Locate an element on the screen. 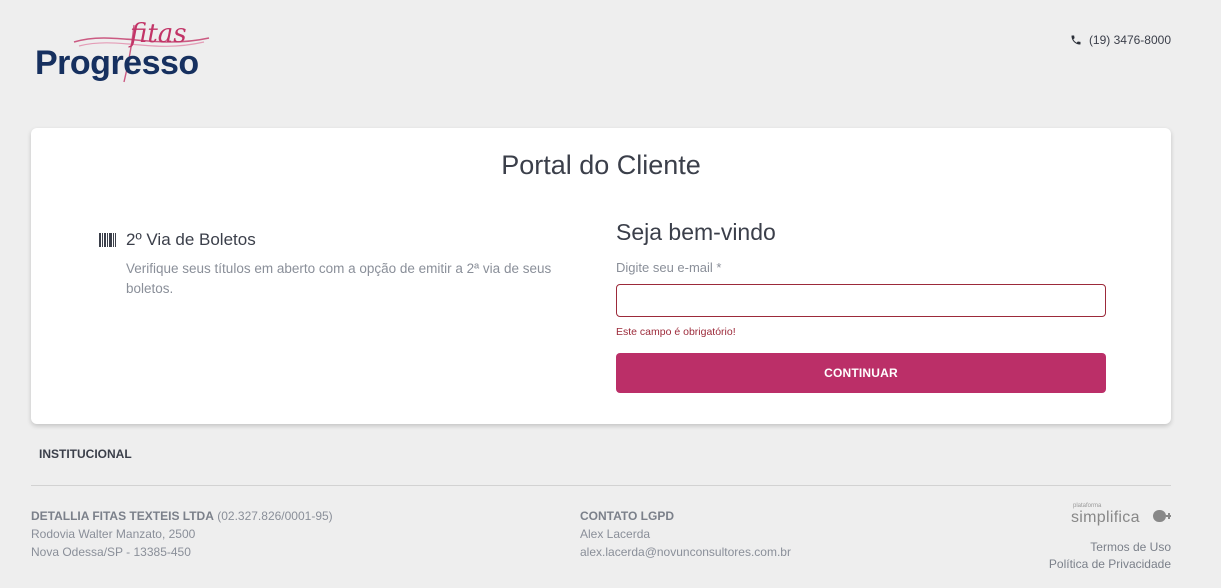  terms-link: Termos de Uso is located at coordinates (1110, 547).